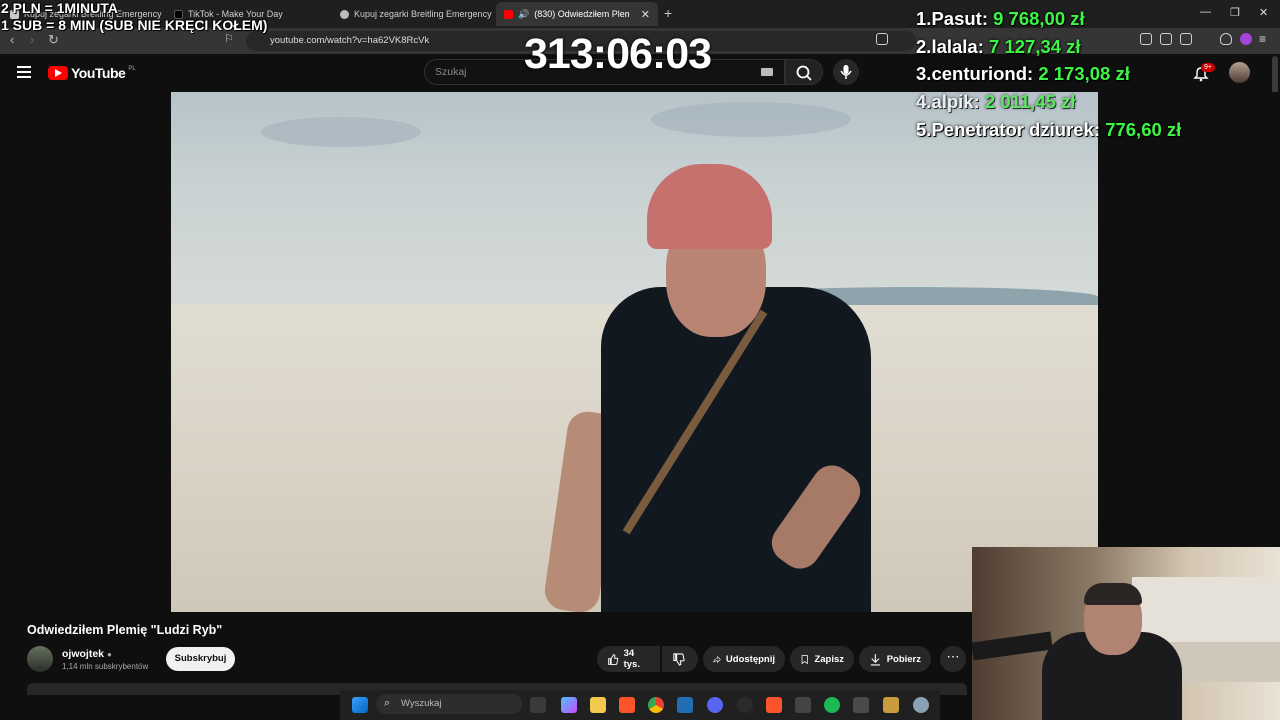 The height and width of the screenshot is (720, 1280). I want to click on right-sidebar-area, so click(1189, 319).